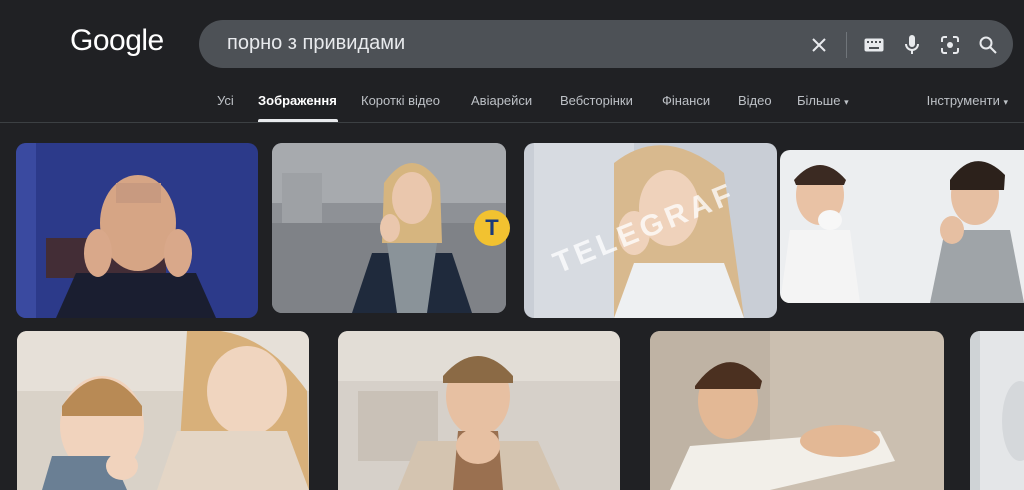 This screenshot has height=490, width=1024. What do you see at coordinates (874, 45) in the screenshot?
I see `keyboard-icon` at bounding box center [874, 45].